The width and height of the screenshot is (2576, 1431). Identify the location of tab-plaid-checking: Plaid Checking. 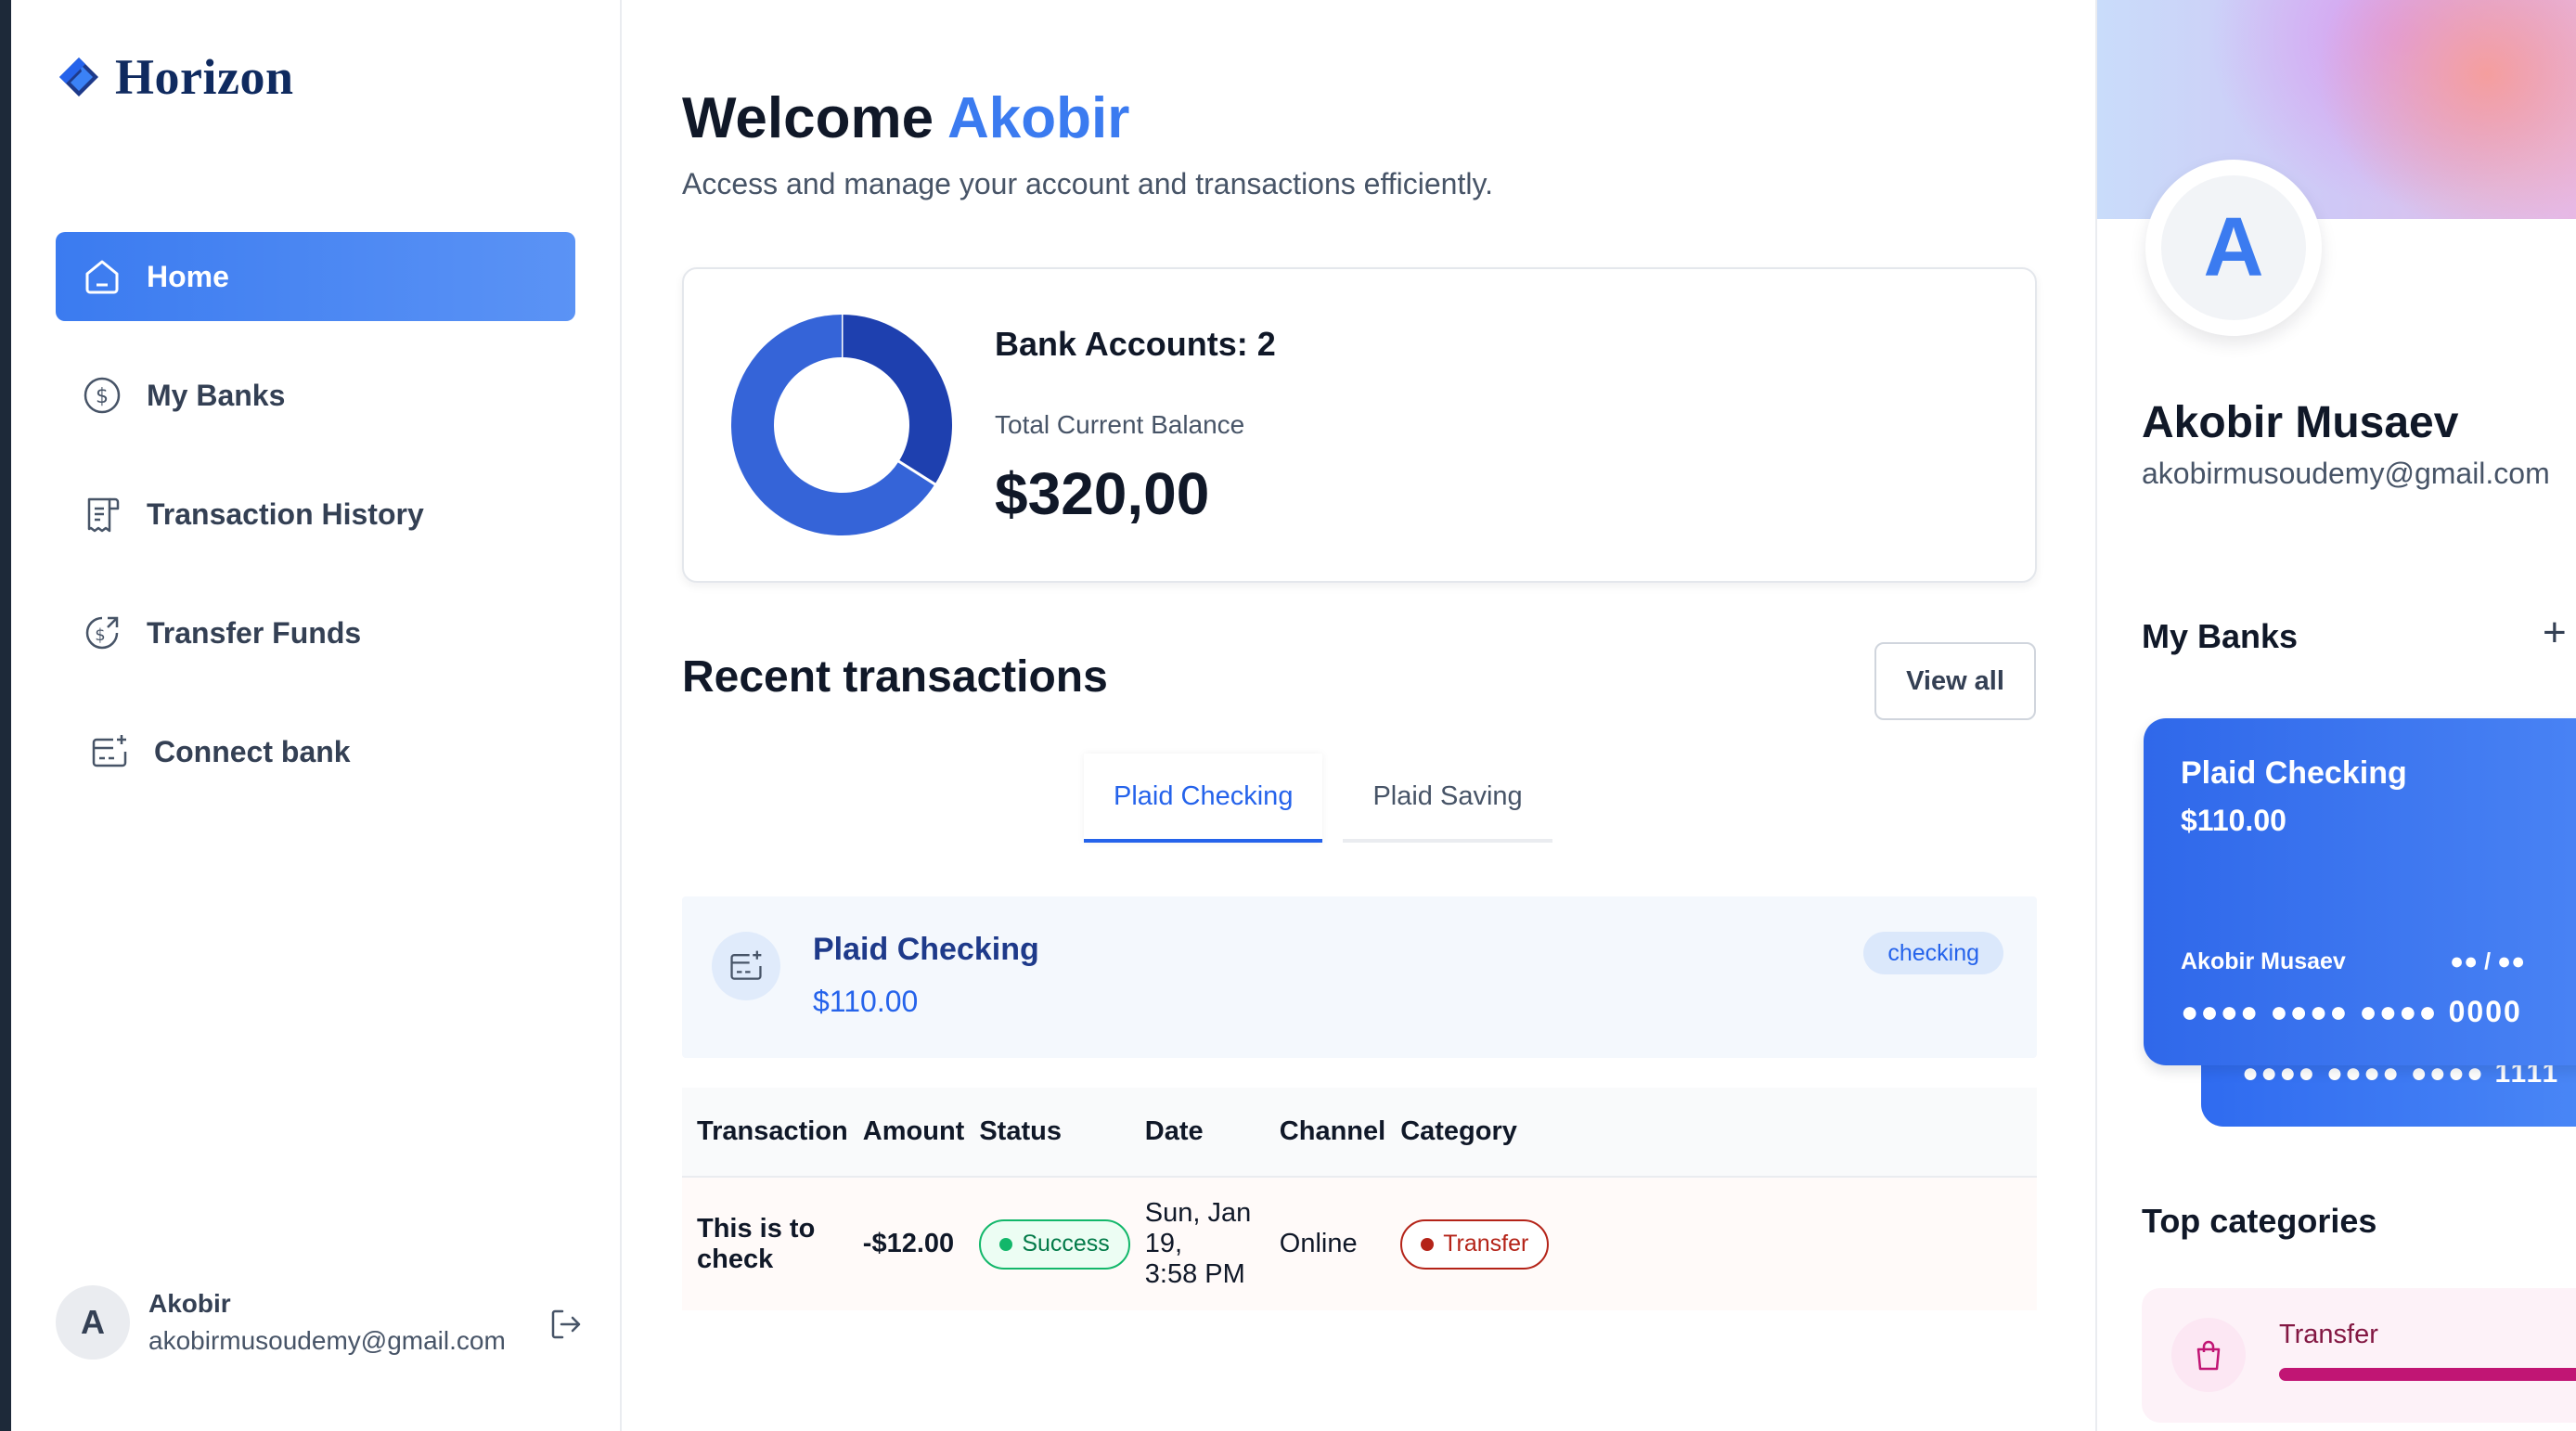
(1203, 798).